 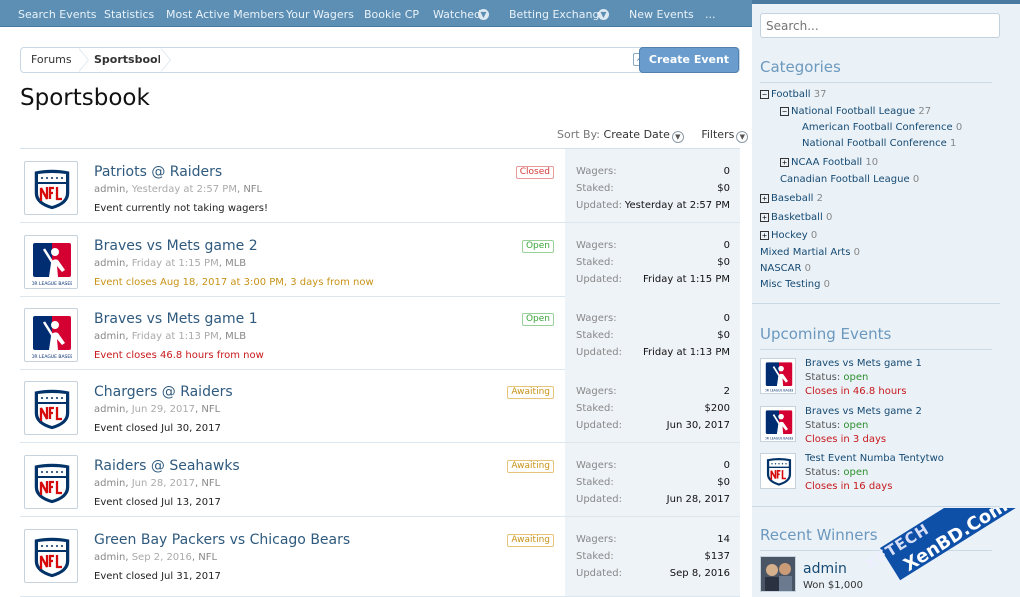 I want to click on category-item: National Football Conference 1, so click(x=879, y=143).